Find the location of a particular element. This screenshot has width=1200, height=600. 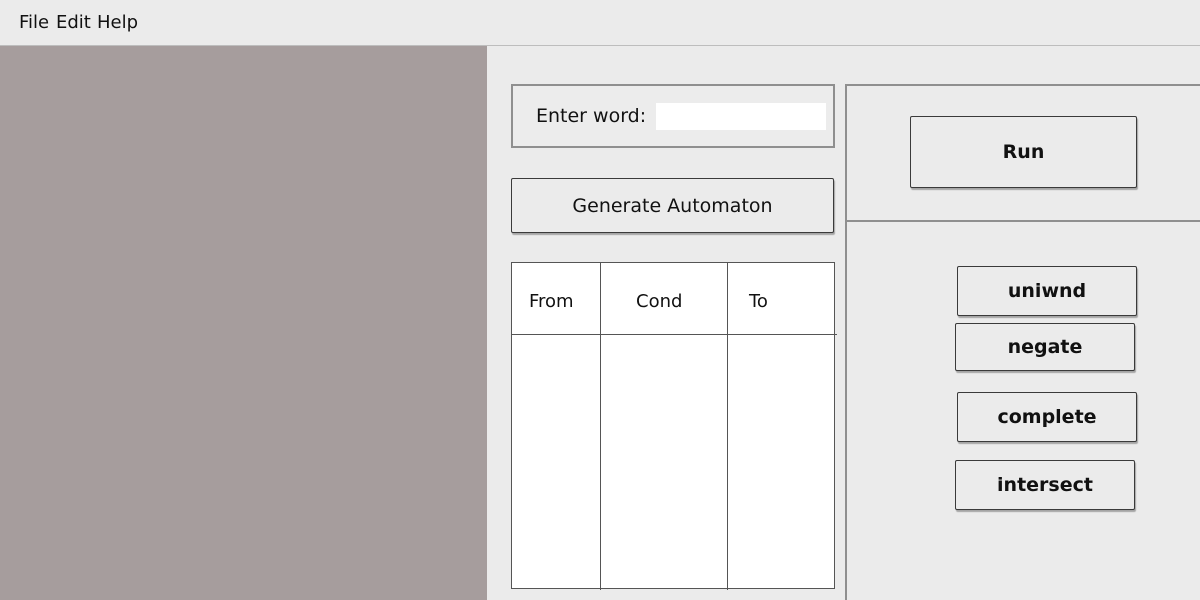

word-input is located at coordinates (741, 116).